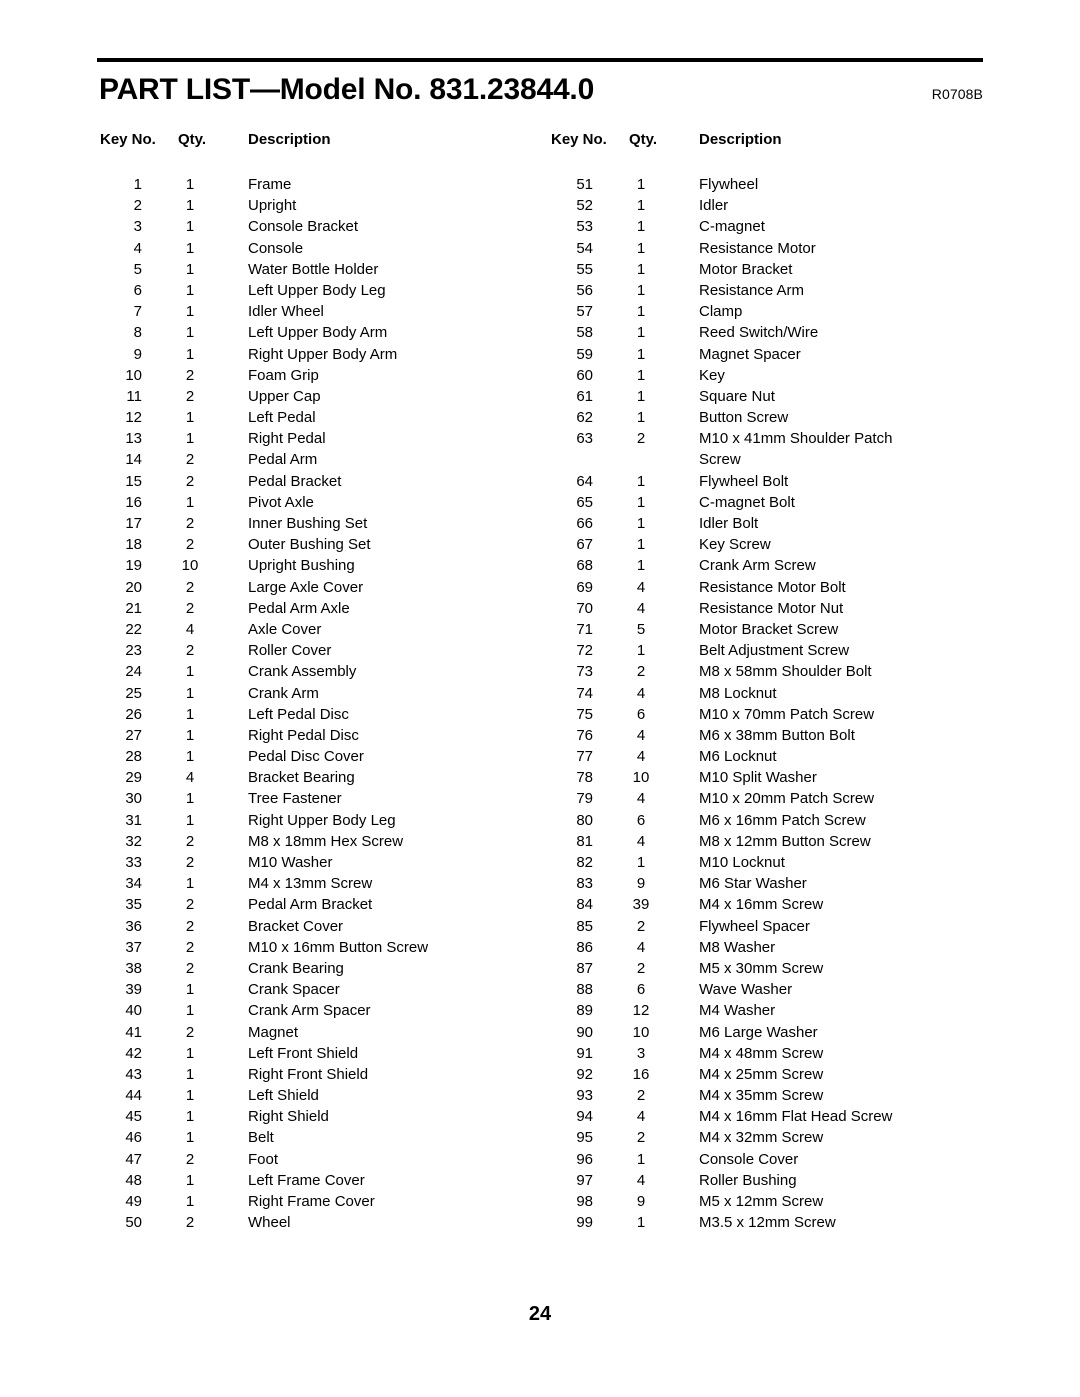 The width and height of the screenshot is (1080, 1397). What do you see at coordinates (299, 608) in the screenshot?
I see `cell-description: Pedal Arm Axle` at bounding box center [299, 608].